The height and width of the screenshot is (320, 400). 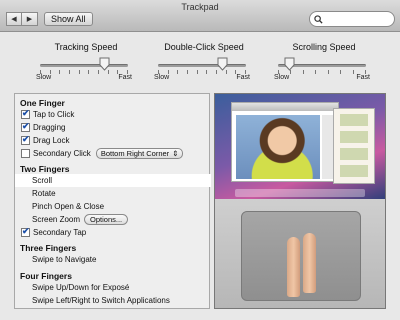 I want to click on dragging-option: Dragging, so click(x=113, y=127).